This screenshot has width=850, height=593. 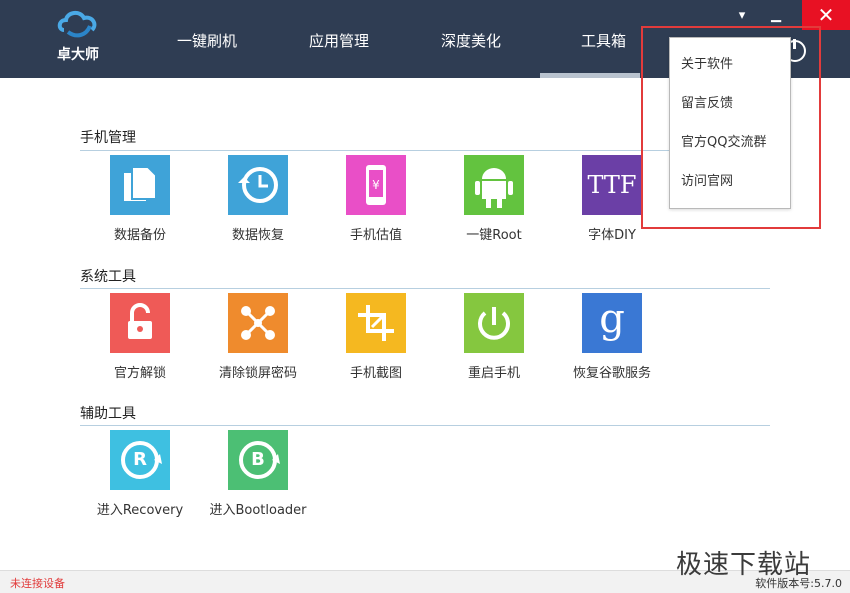 I want to click on tile-label: 手机估值, so click(x=375, y=235).